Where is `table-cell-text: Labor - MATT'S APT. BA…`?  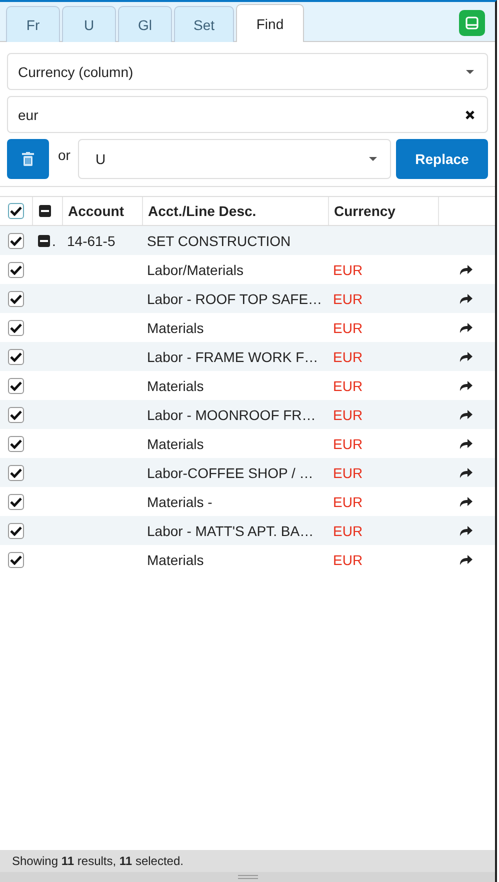 table-cell-text: Labor - MATT'S APT. BA… is located at coordinates (230, 530).